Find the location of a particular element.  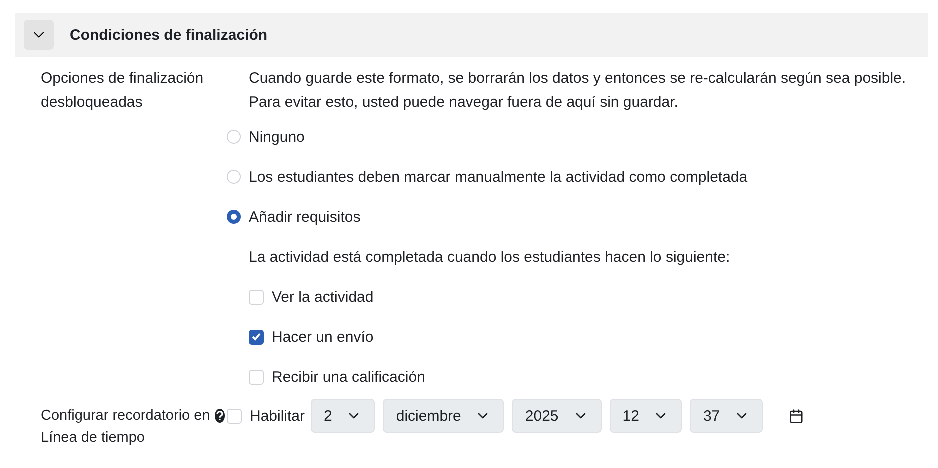

calendar-icon is located at coordinates (796, 416).